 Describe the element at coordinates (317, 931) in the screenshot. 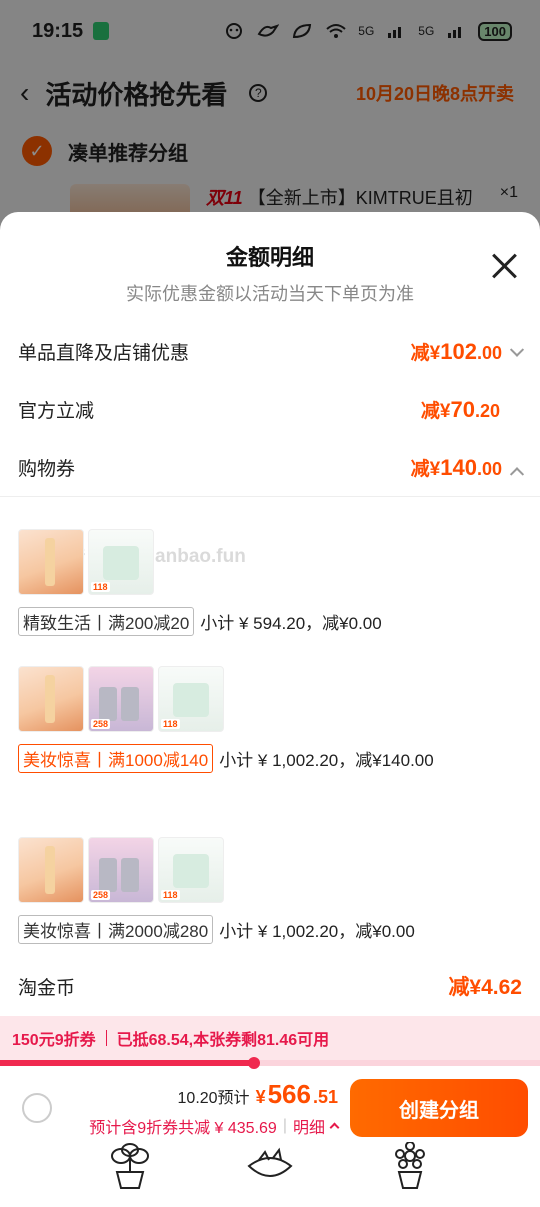

I see `coupon-subtotal: 小计 ¥ 1,002.20，减¥0.00` at that location.